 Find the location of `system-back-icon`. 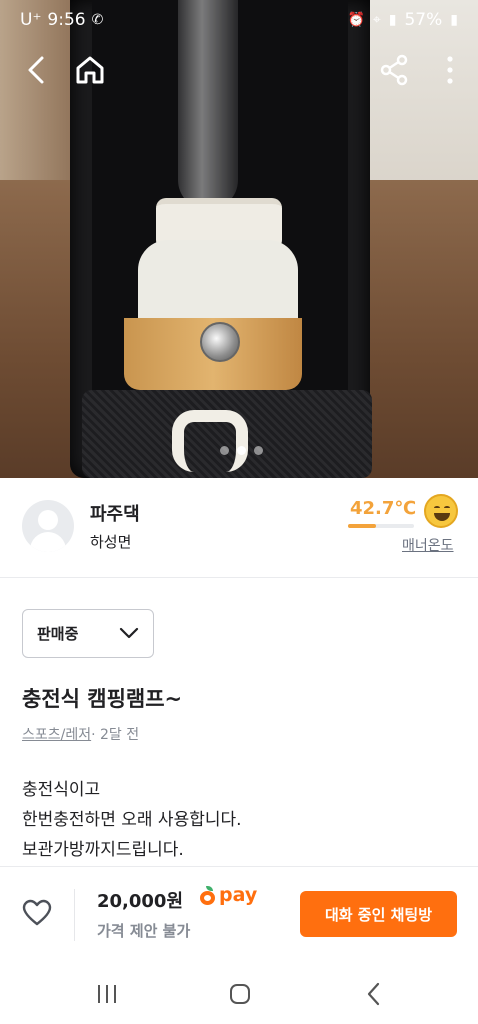

system-back-icon is located at coordinates (374, 994).